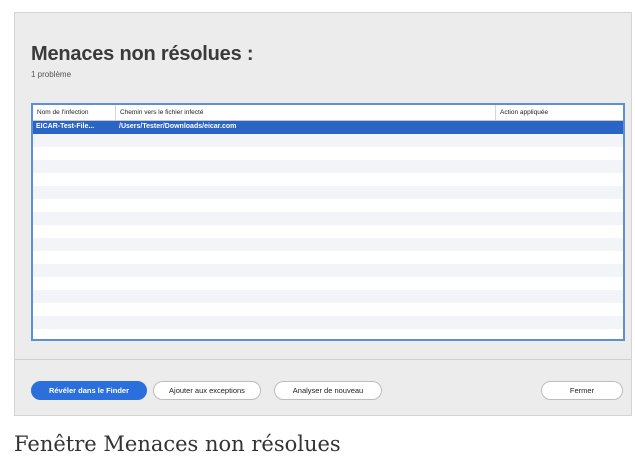  Describe the element at coordinates (207, 390) in the screenshot. I see `add-to-exceptions-button: Ajouter aux exceptions` at that location.